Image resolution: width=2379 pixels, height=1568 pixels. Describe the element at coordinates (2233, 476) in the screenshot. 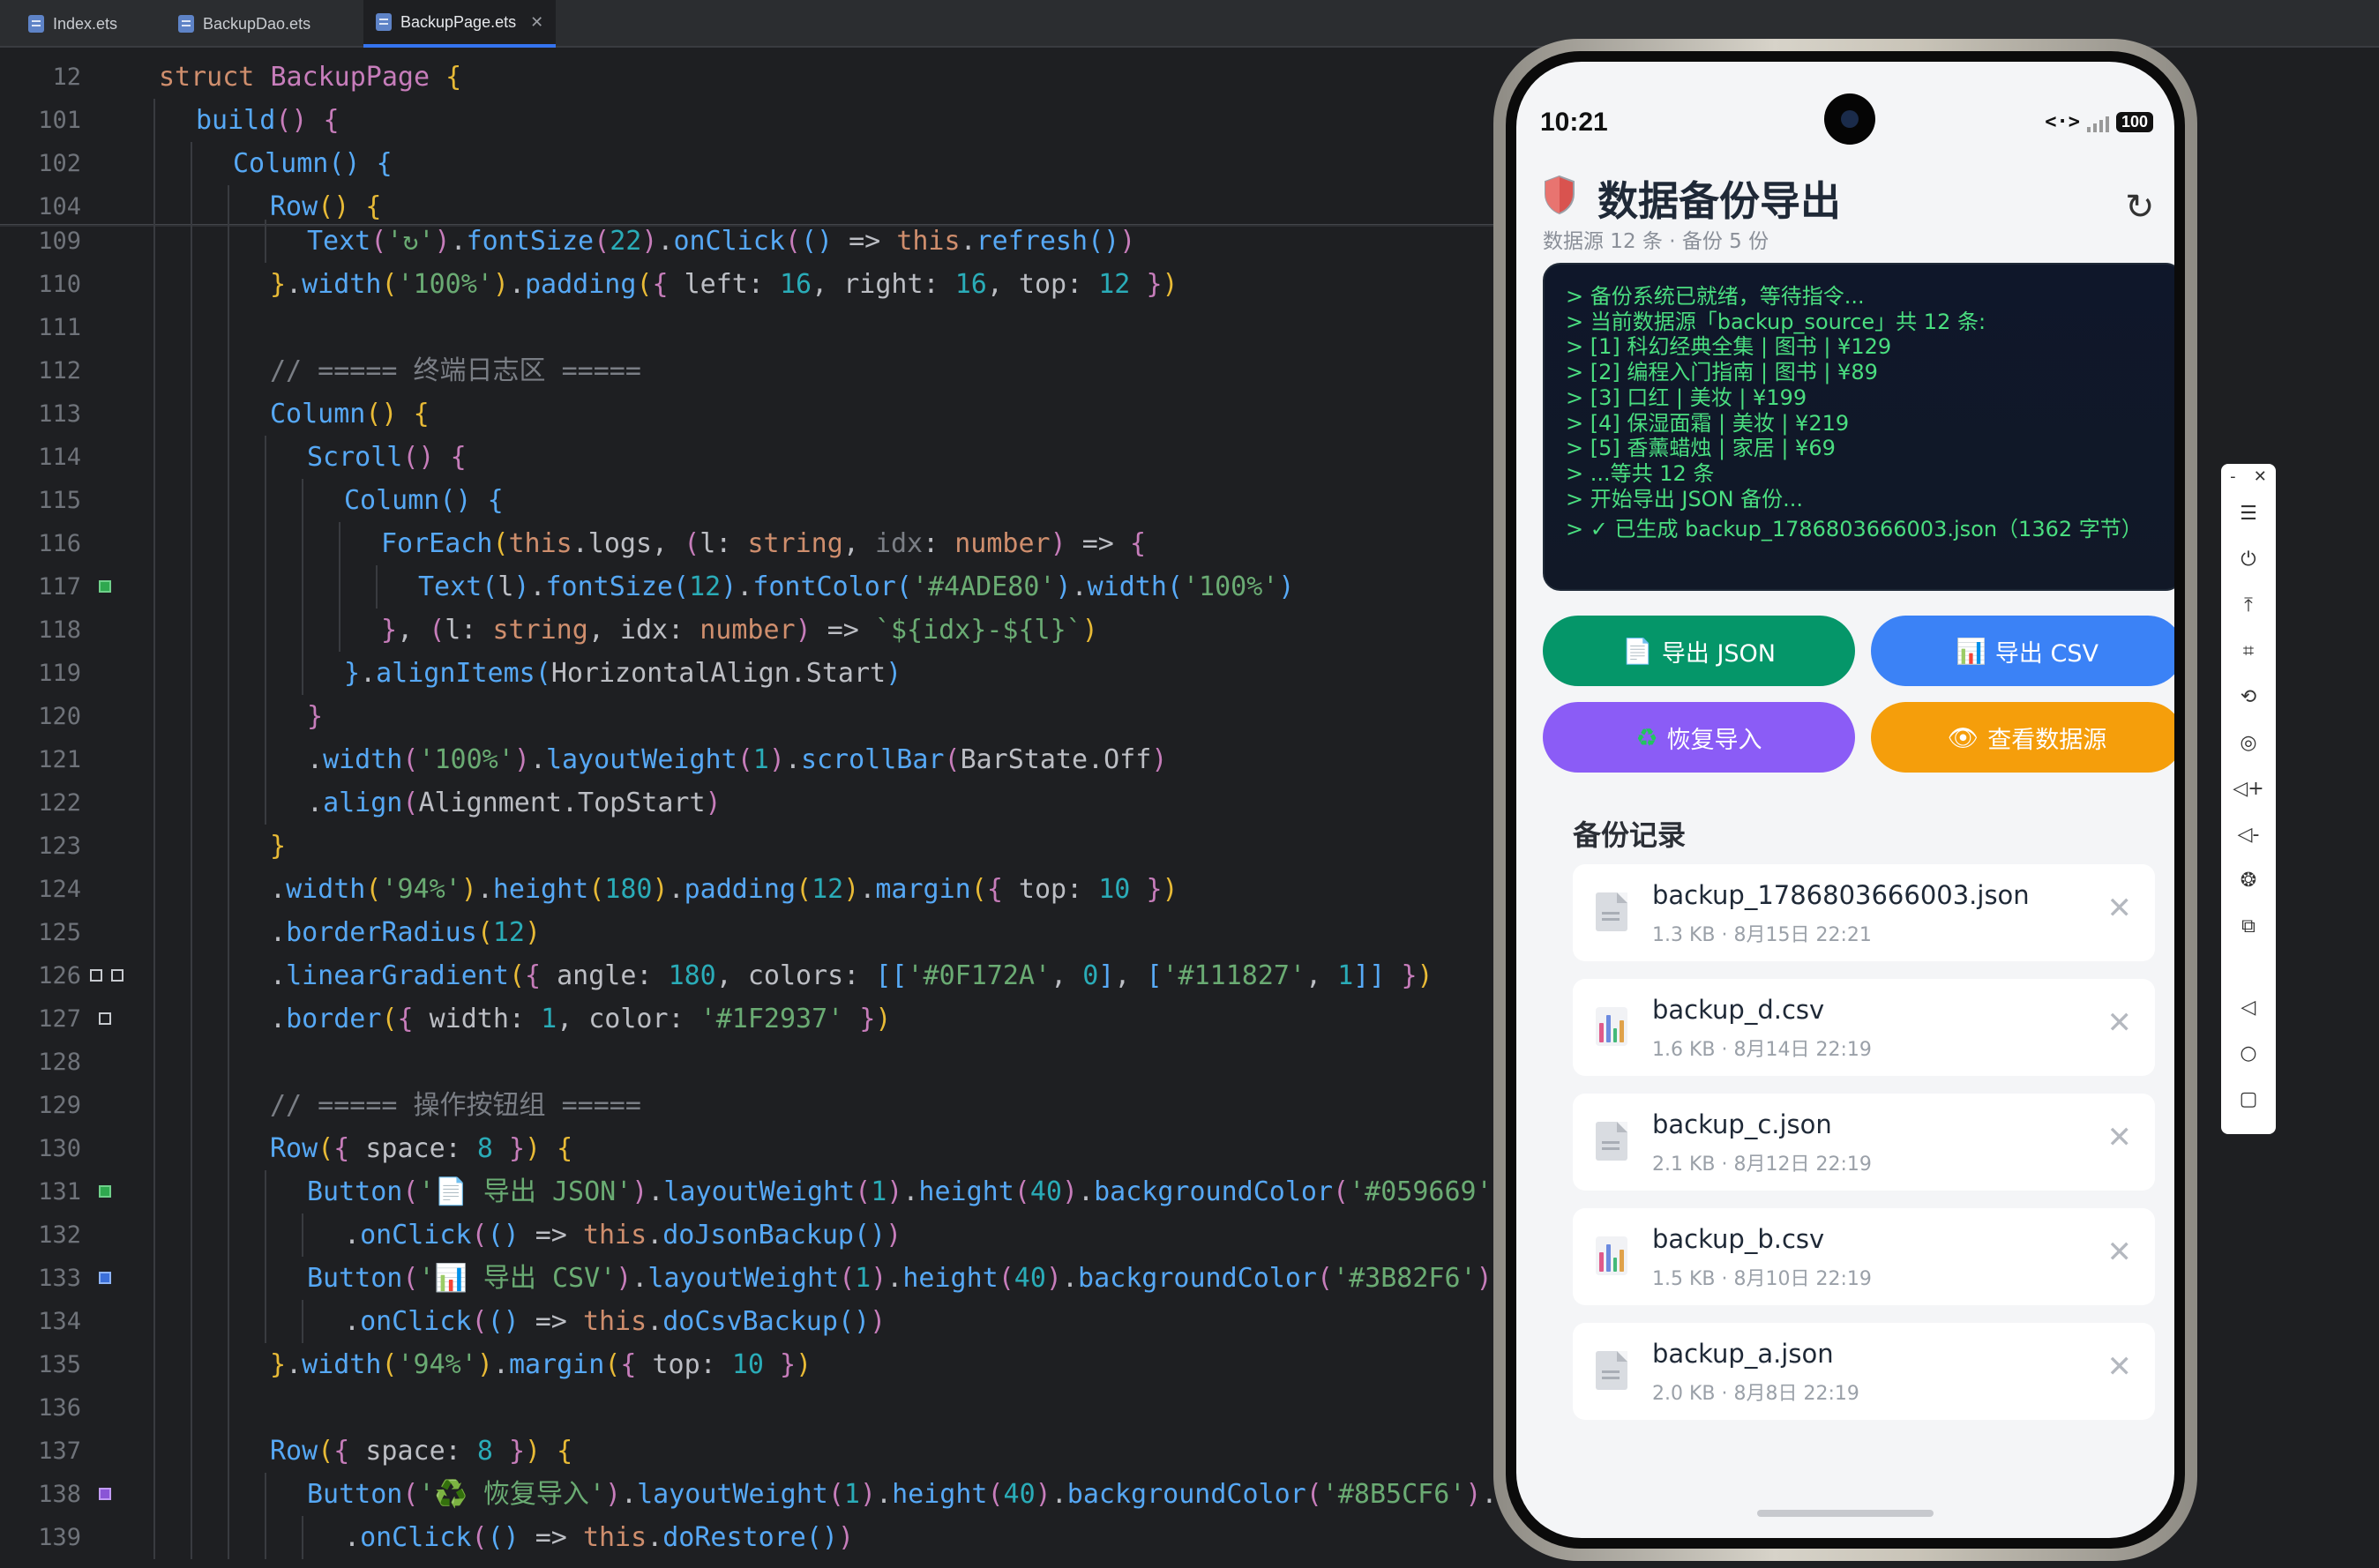

I see `minimize-icon: -` at that location.